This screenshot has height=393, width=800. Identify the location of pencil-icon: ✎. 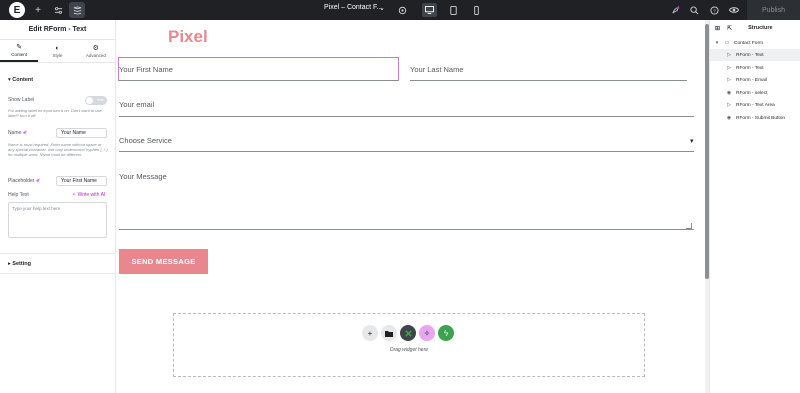
(19, 47).